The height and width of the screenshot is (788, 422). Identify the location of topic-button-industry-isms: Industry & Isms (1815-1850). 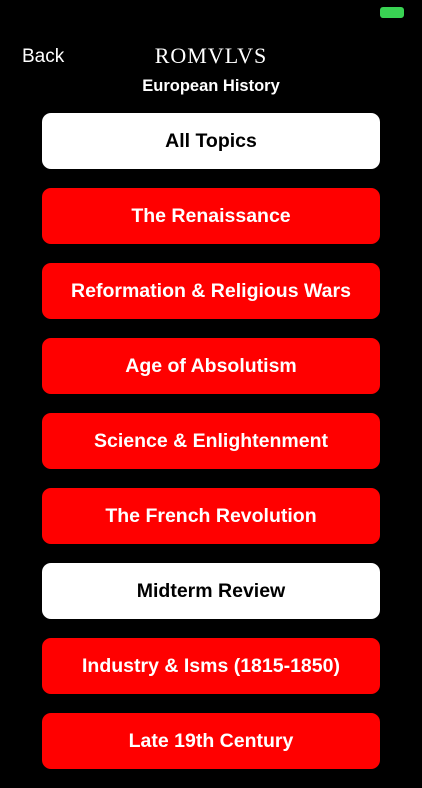
(211, 666).